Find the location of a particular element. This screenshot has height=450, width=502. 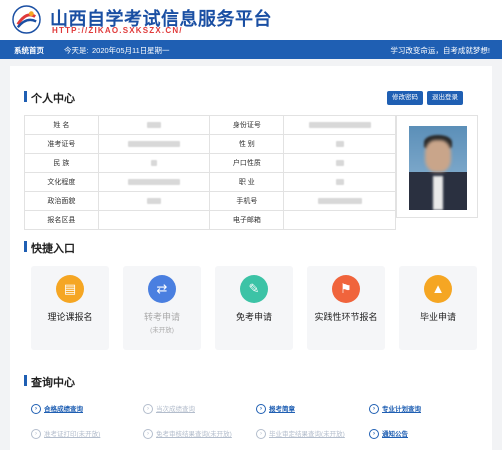

section-title-profile: 个人中心 is located at coordinates (49, 98).